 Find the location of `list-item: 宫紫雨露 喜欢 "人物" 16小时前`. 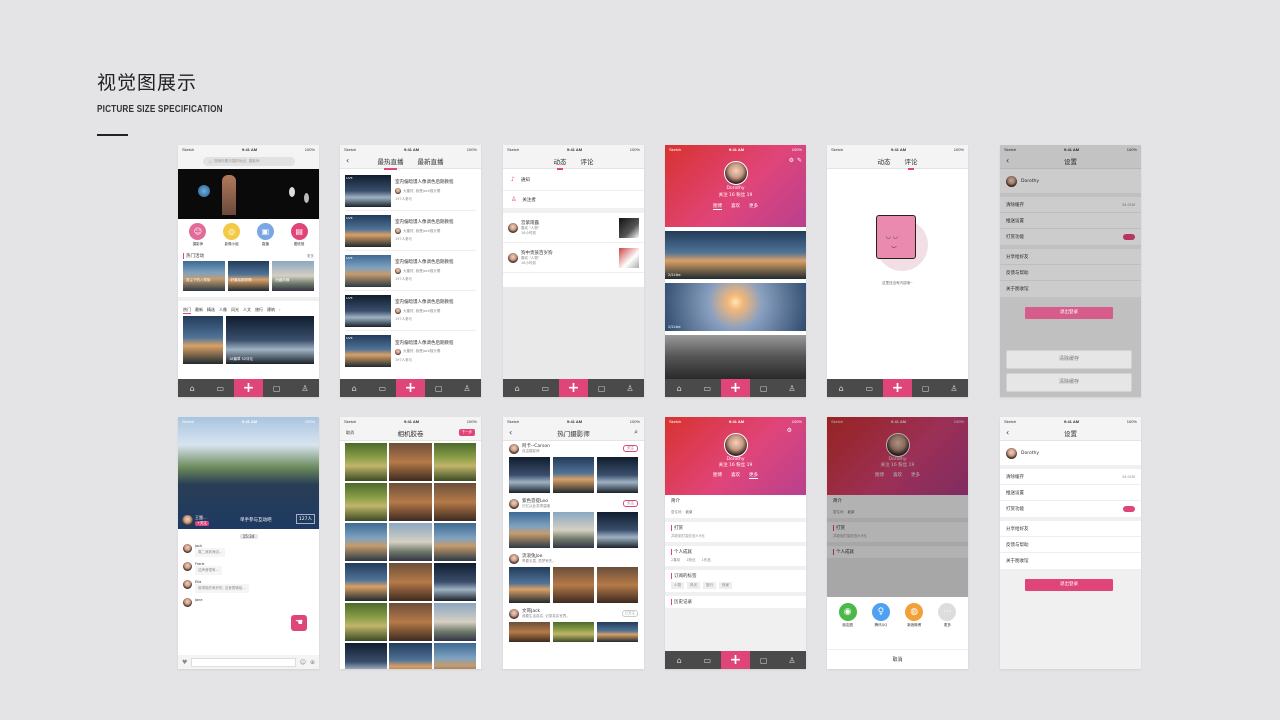

list-item: 宫紫雨露 喜欢 "人物" 16小时前 is located at coordinates (573, 228).